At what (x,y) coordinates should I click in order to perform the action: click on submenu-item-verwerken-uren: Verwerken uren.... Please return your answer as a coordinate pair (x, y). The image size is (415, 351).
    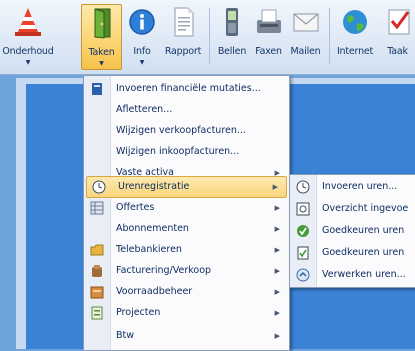
    Looking at the image, I should click on (352, 275).